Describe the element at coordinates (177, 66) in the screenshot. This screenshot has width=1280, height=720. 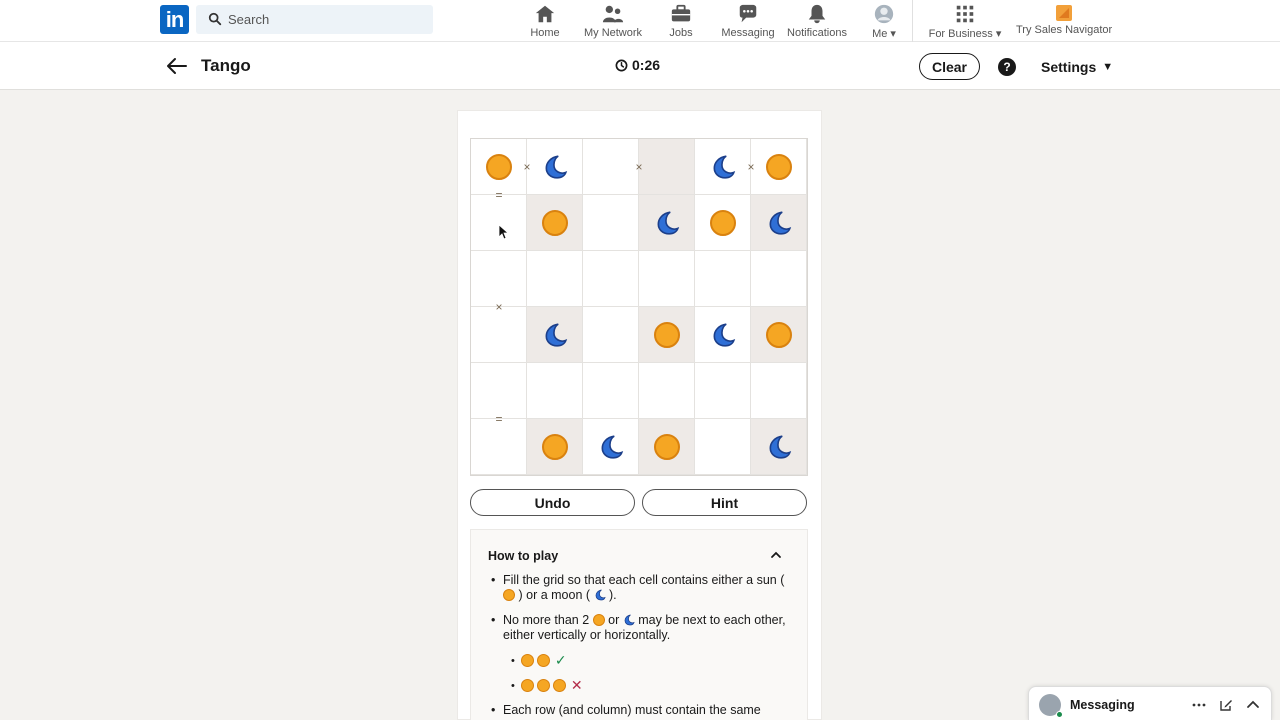
I see `back-arrow-icon` at that location.